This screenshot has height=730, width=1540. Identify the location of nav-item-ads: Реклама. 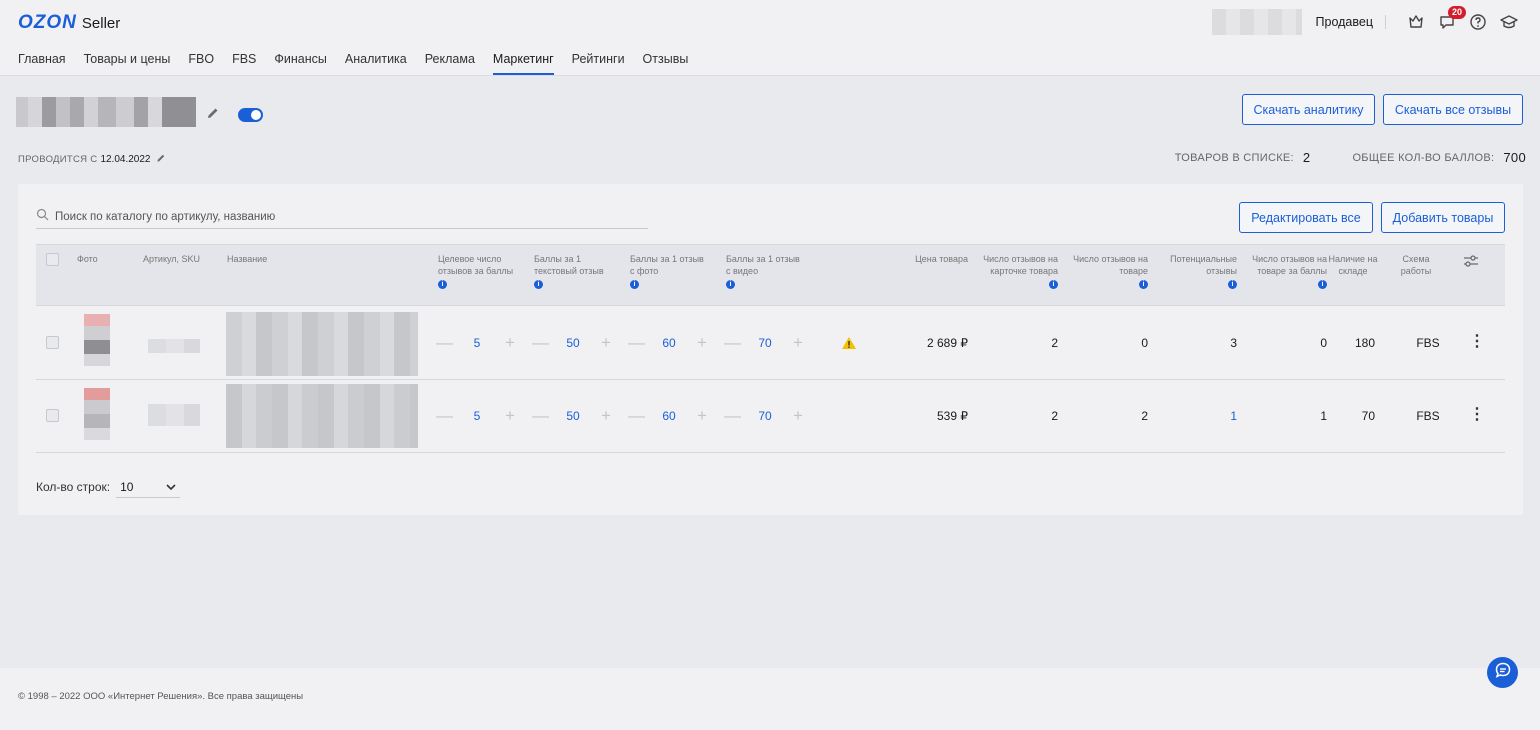
(450, 62).